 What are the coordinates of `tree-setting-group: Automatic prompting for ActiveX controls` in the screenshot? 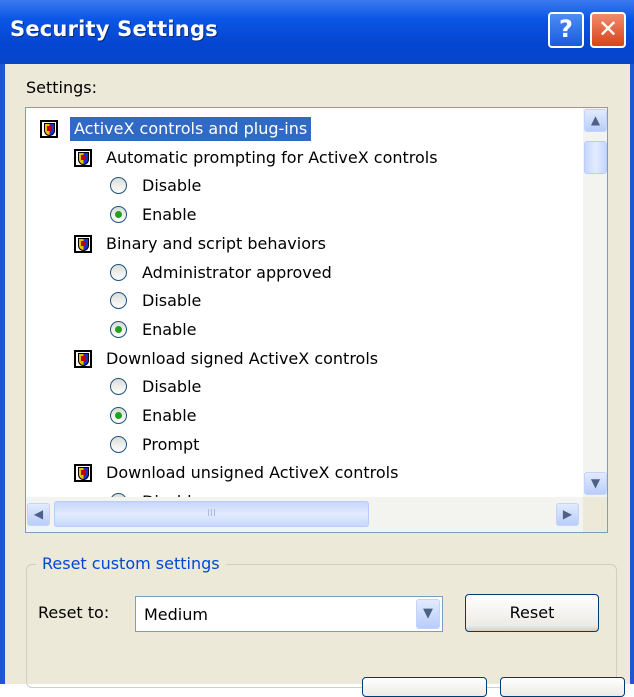 It's located at (324, 158).